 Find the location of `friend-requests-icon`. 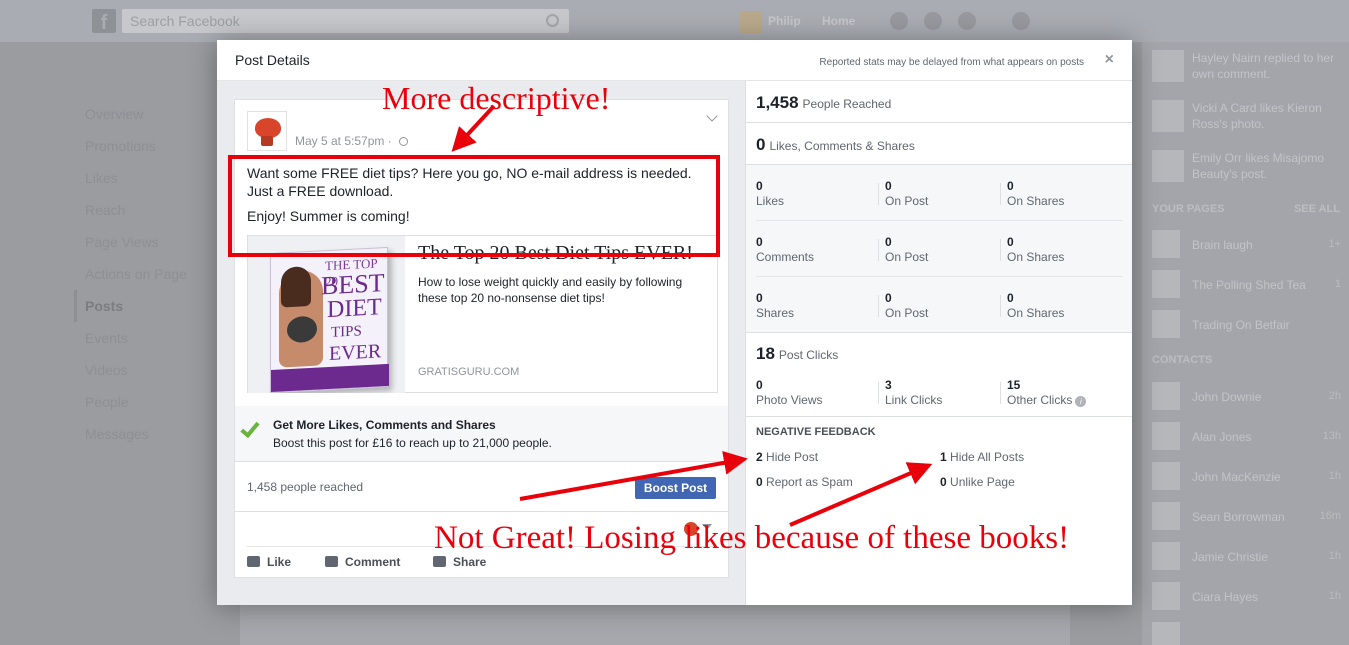

friend-requests-icon is located at coordinates (899, 21).